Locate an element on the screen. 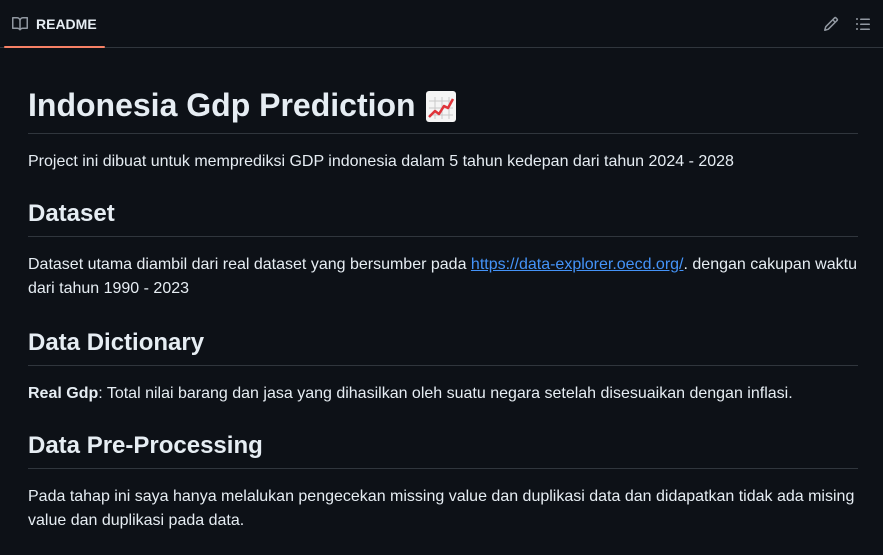 This screenshot has height=555, width=883. edit-button is located at coordinates (831, 24).